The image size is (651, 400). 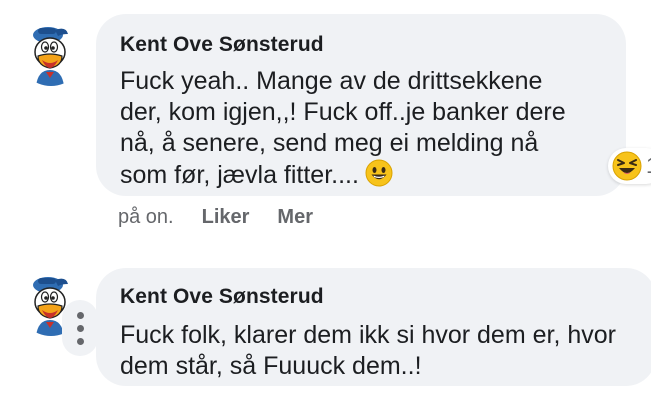 I want to click on laughing-face-icon, so click(x=627, y=166).